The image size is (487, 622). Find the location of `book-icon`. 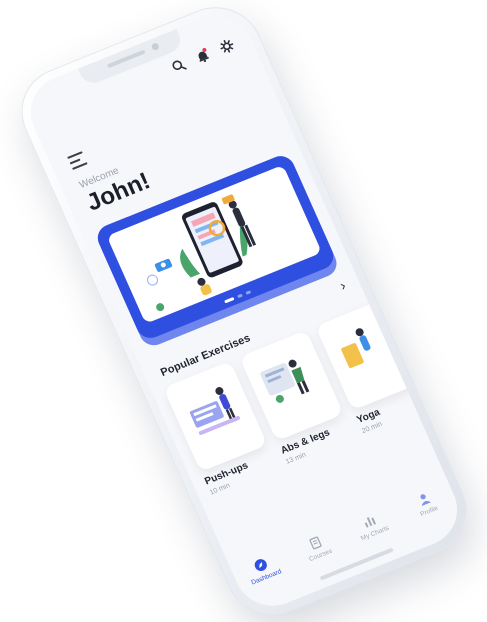

book-icon is located at coordinates (315, 543).